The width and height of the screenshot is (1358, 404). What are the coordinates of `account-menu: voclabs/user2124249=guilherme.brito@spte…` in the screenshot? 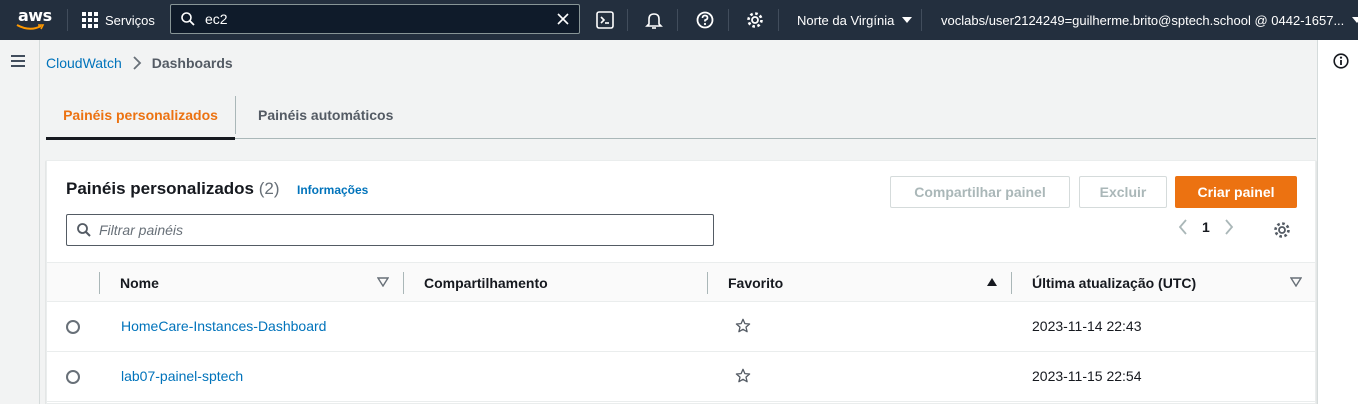 It's located at (1149, 20).